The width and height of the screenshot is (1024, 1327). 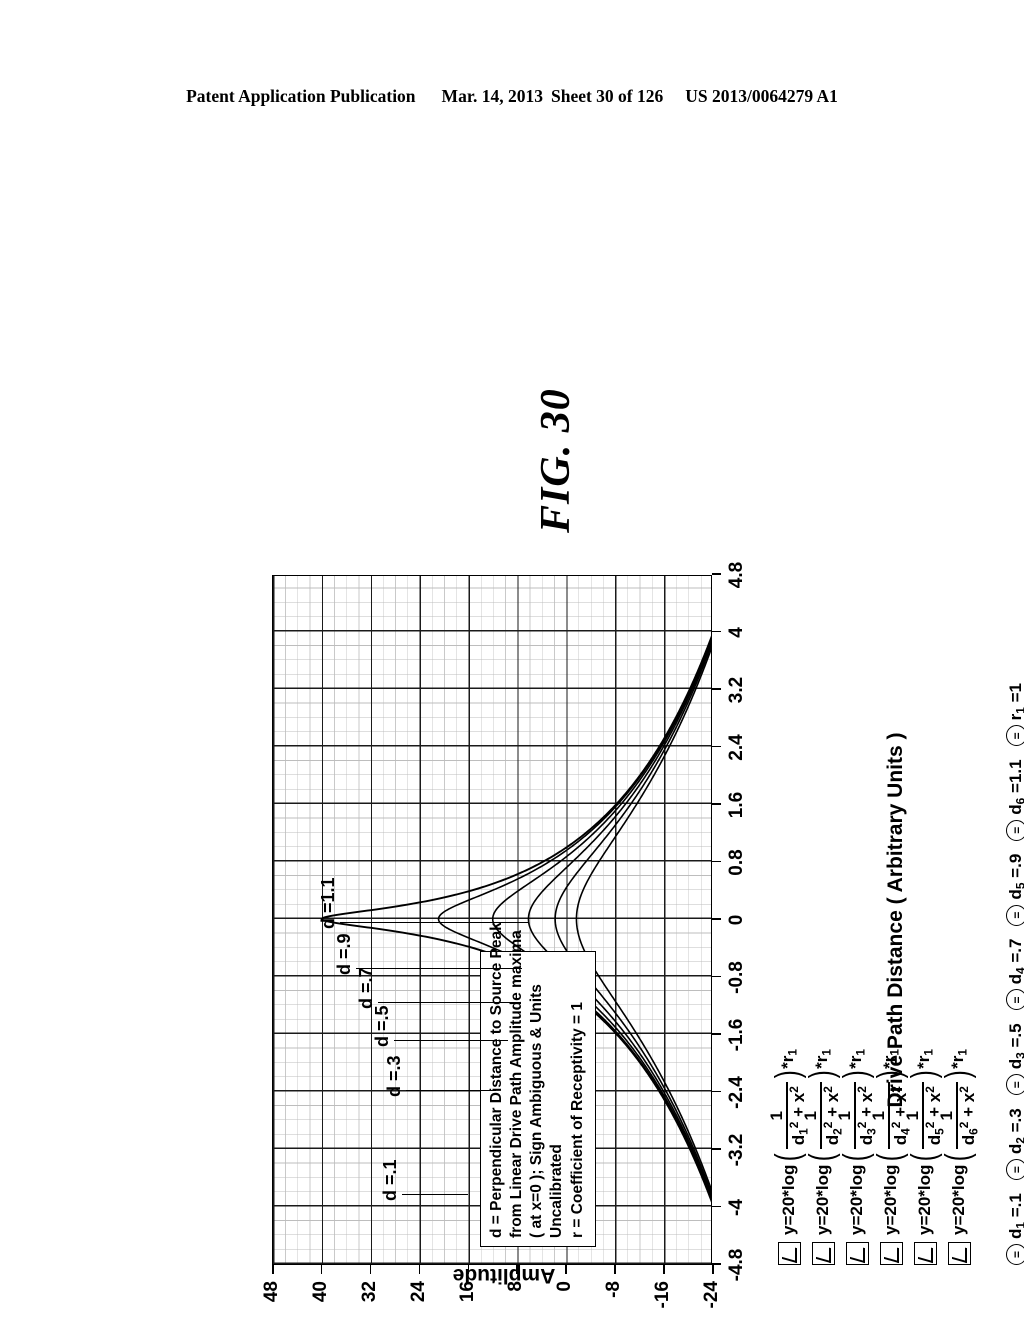 I want to click on variable-item: = d5 =.9, so click(x=1015, y=890).